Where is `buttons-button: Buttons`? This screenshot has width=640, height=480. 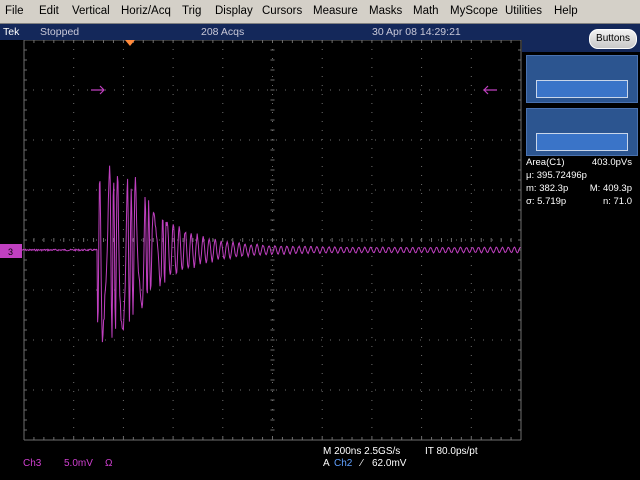
buttons-button: Buttons is located at coordinates (613, 39).